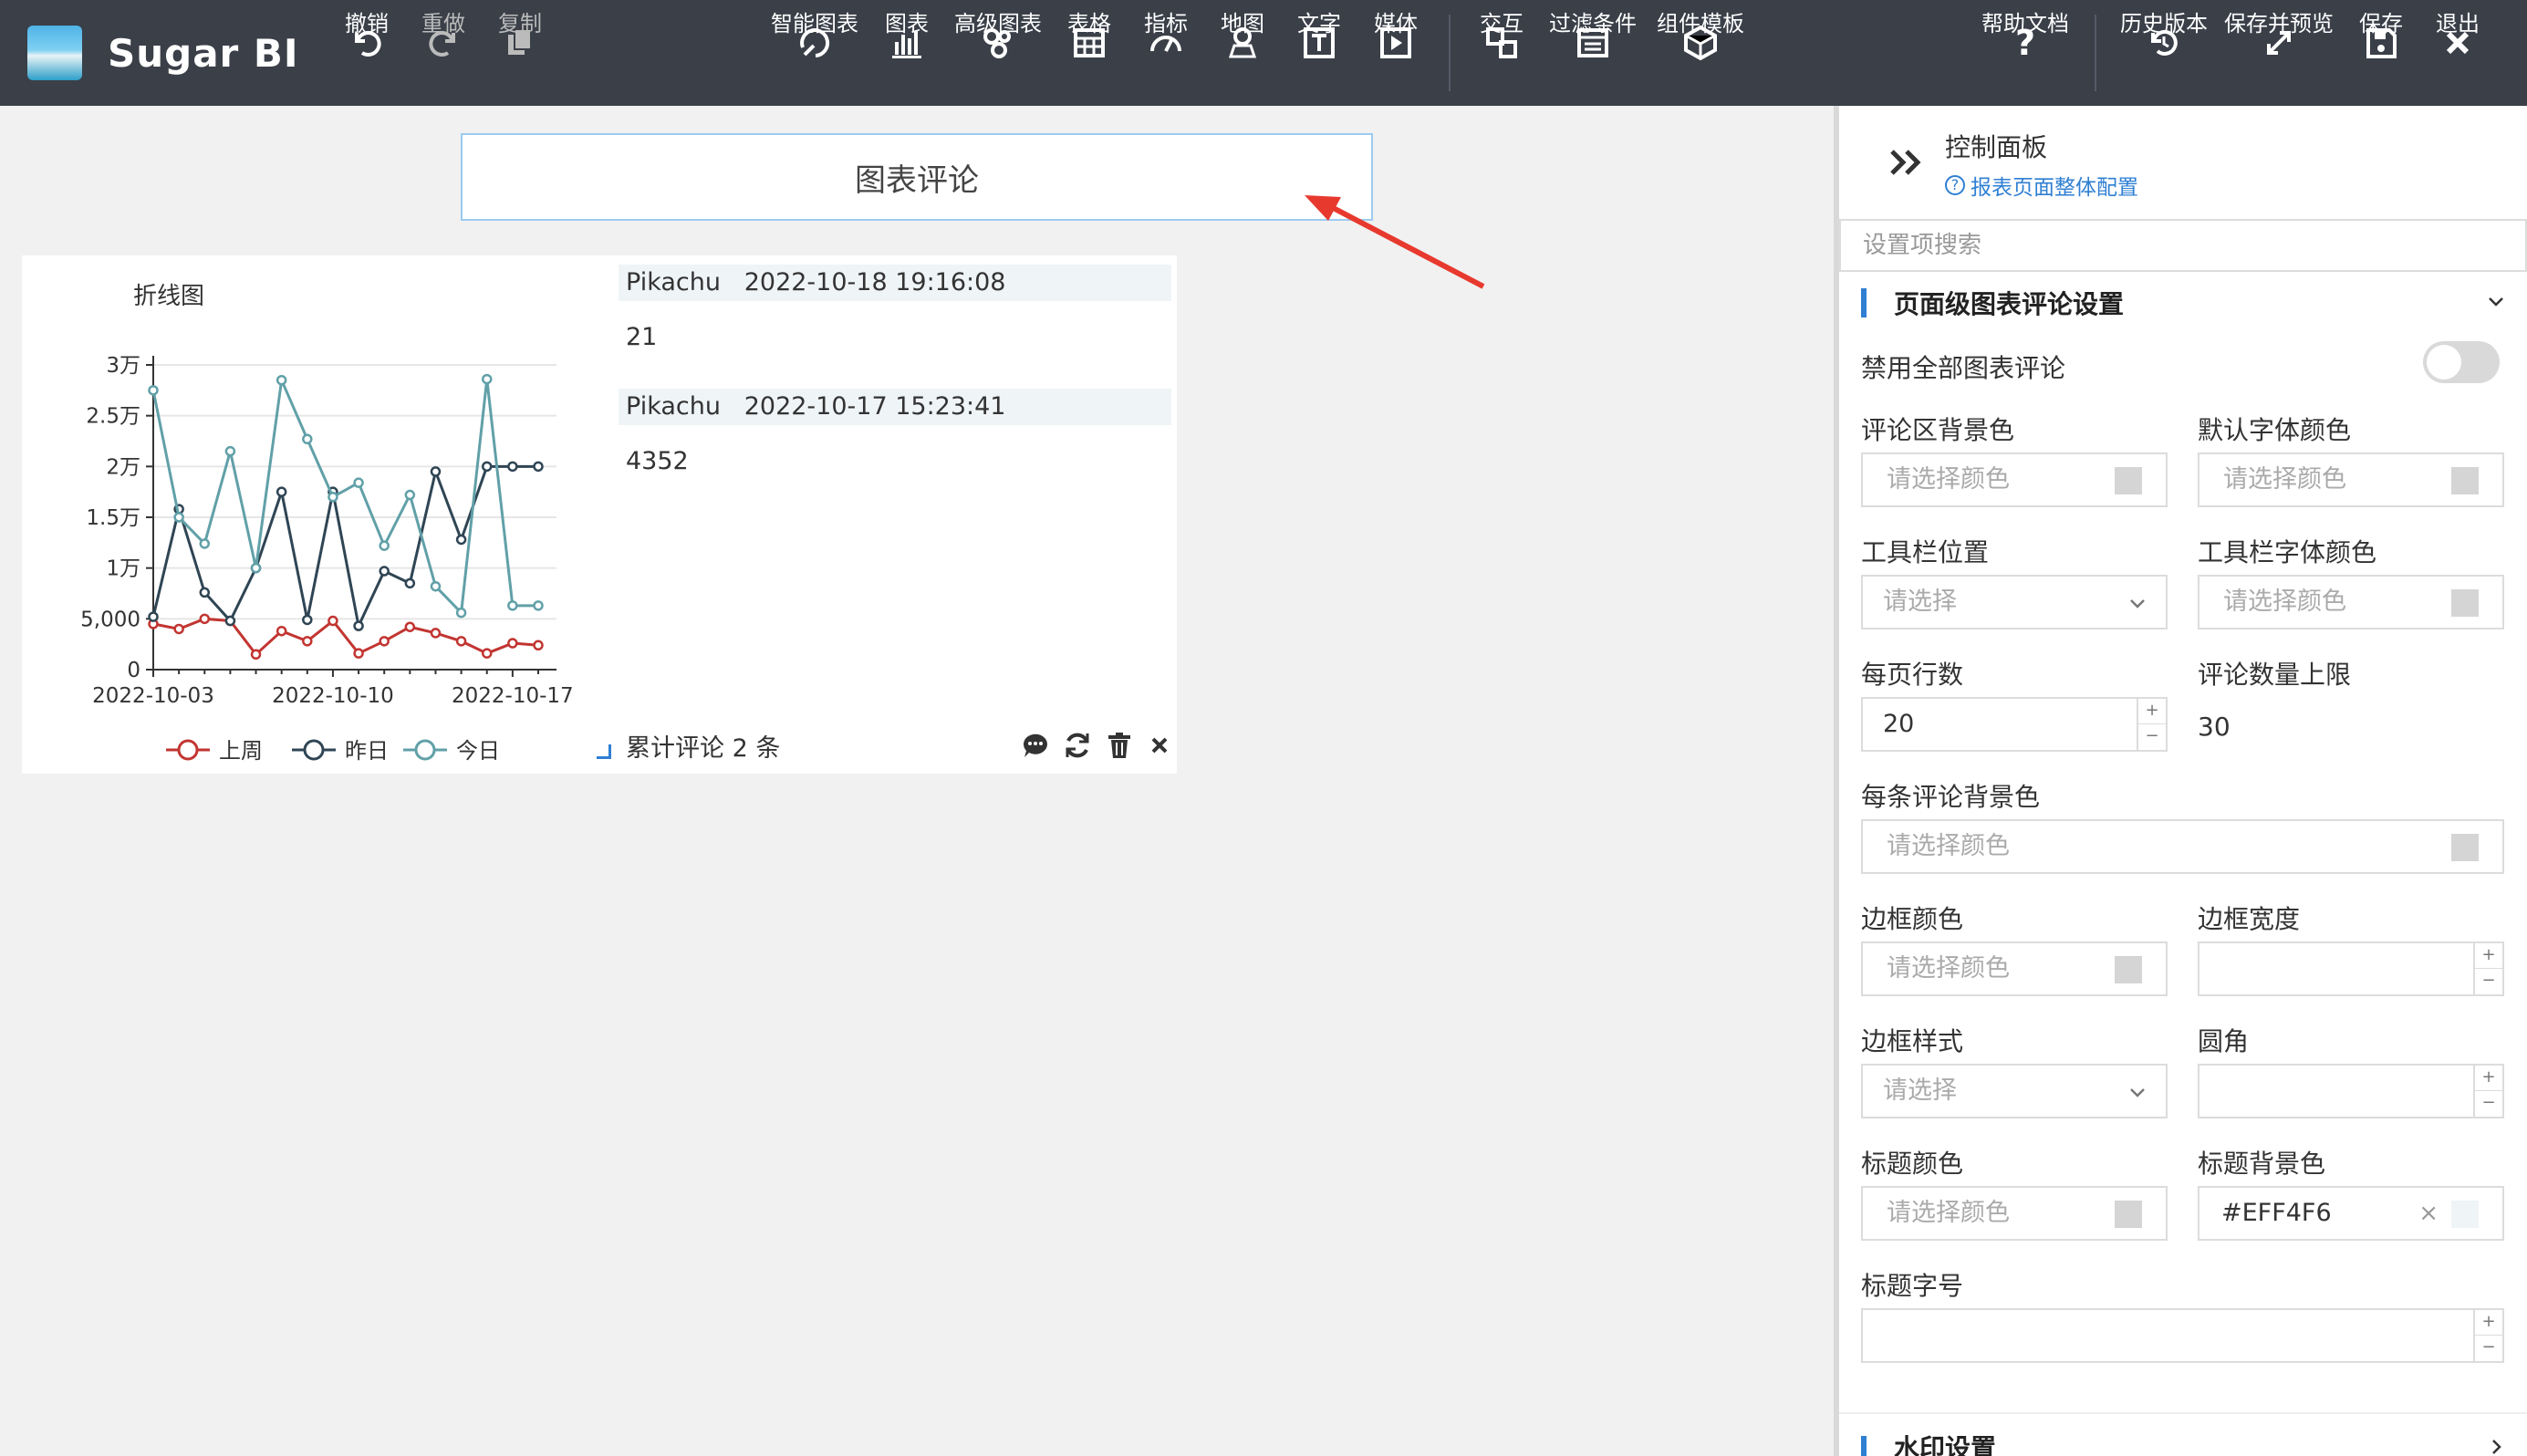 The image size is (2527, 1456). I want to click on toolbar-font-color-label: 工具栏字体颜色, so click(2288, 552).